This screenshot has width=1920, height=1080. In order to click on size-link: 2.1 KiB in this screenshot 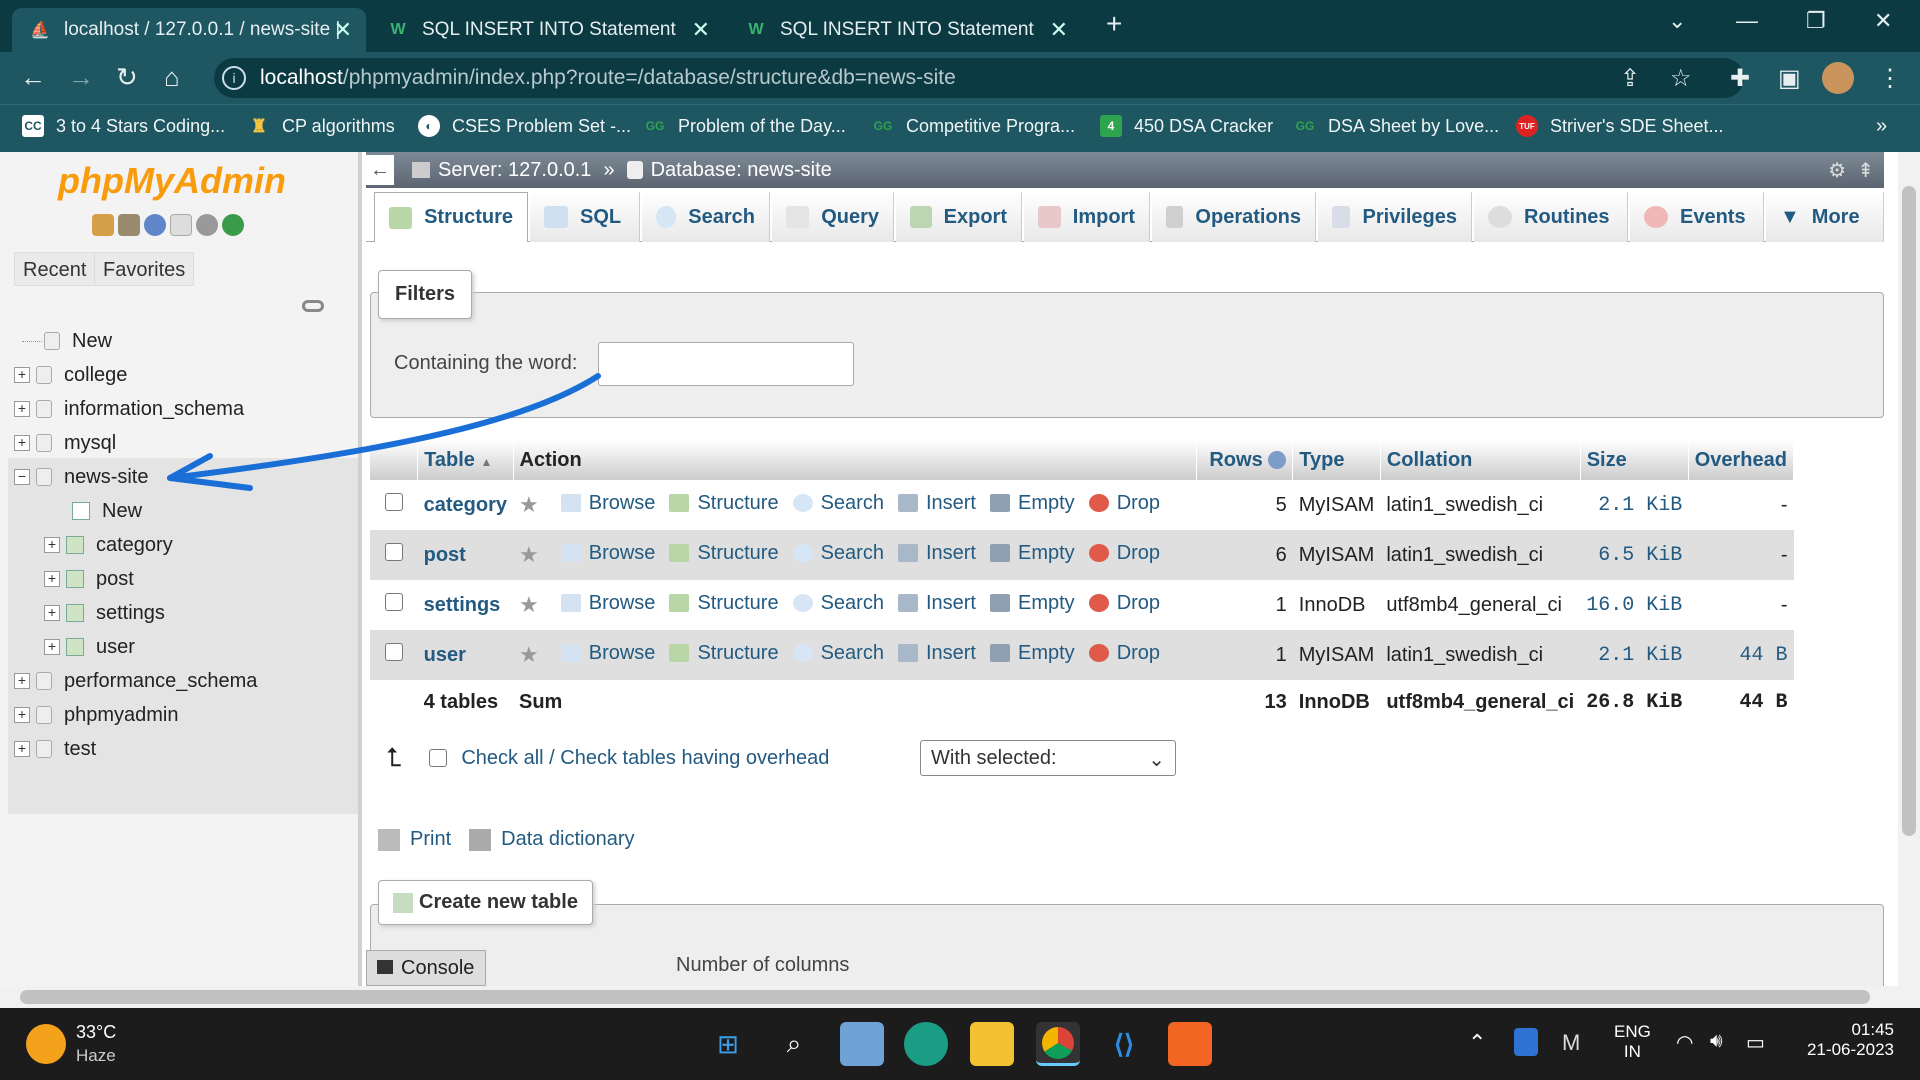, I will do `click(1640, 505)`.